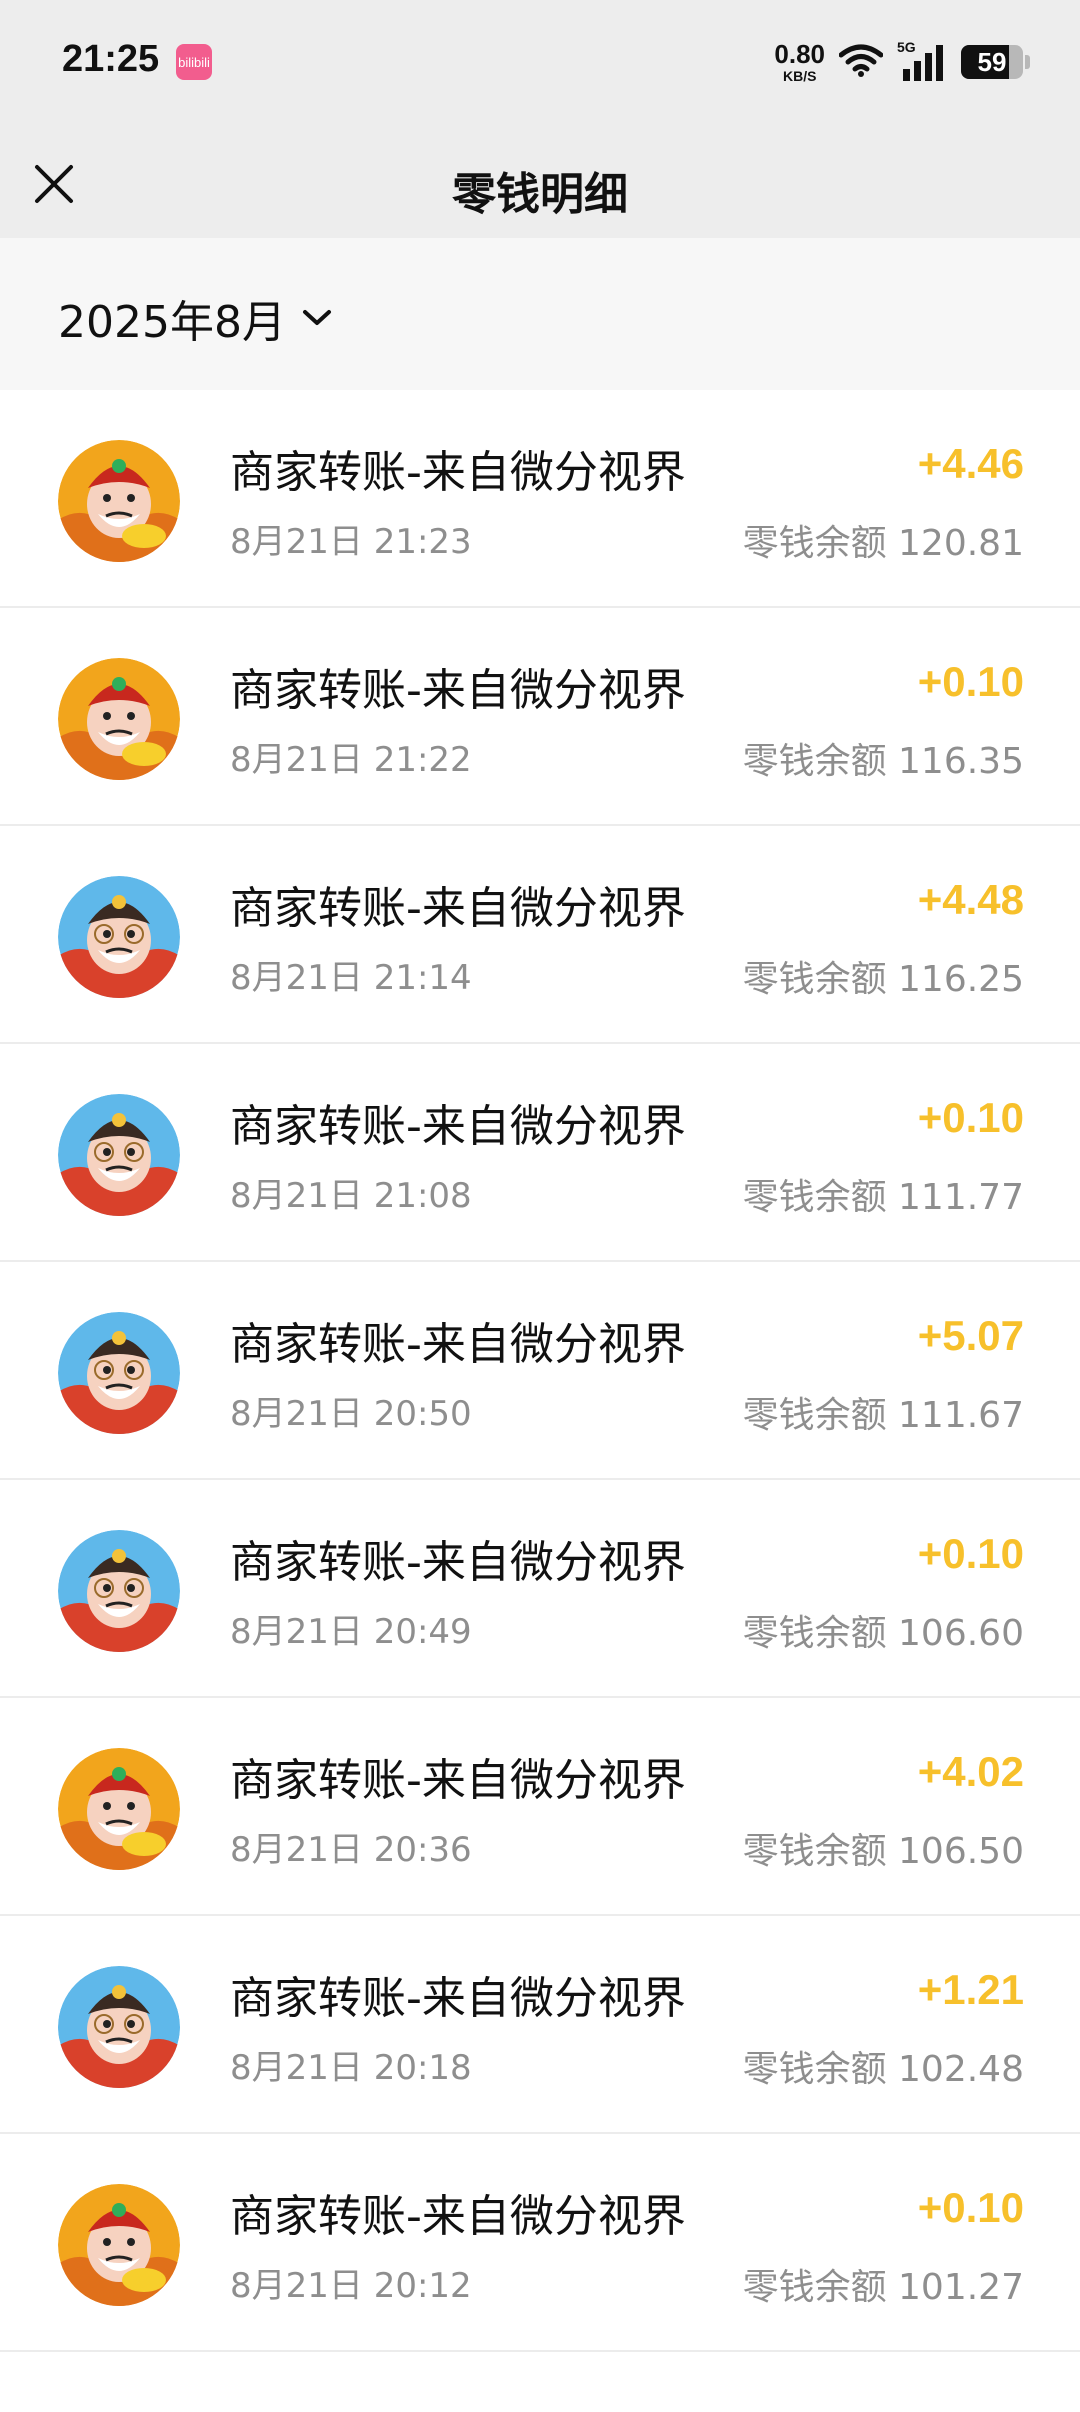 Image resolution: width=1080 pixels, height=2412 pixels. I want to click on balance-after: 零钱余额 106.50, so click(883, 1851).